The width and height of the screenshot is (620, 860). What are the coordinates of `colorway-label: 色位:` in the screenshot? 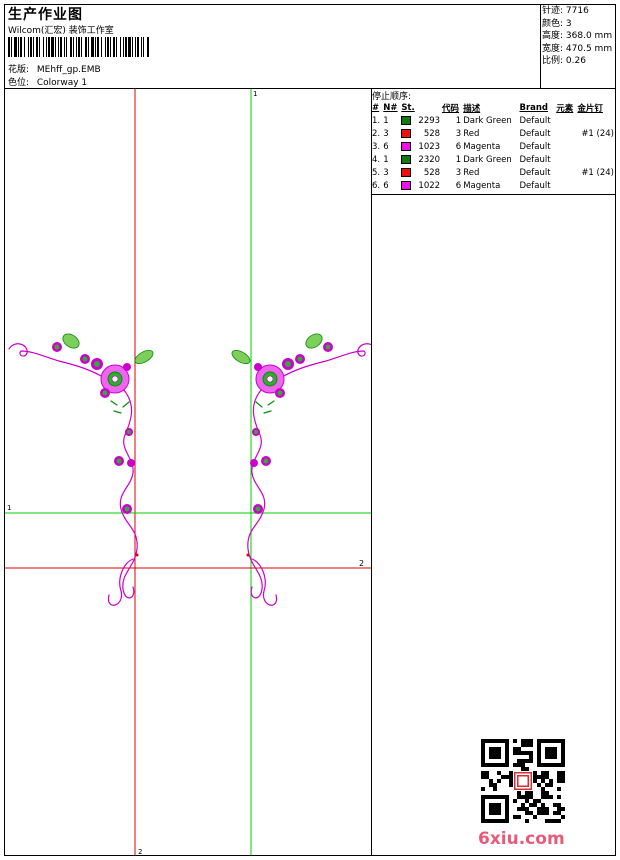 It's located at (19, 83).